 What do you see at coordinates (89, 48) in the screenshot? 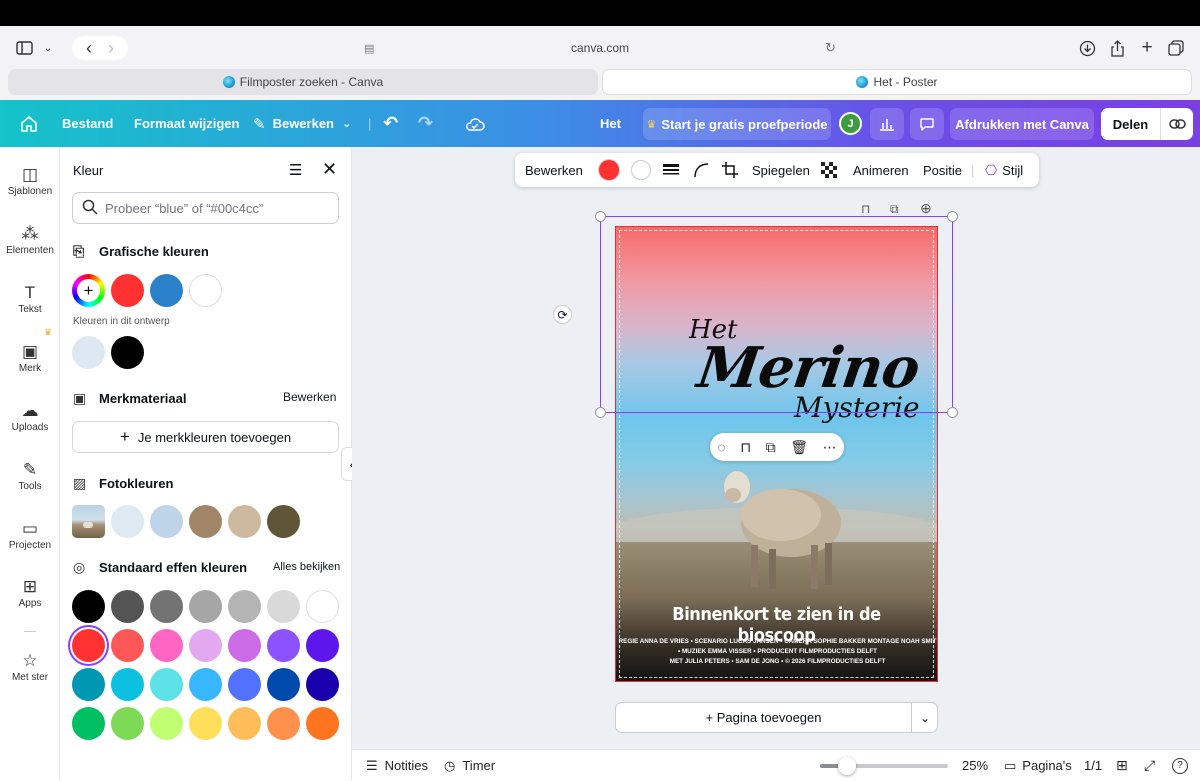
I see `back-icon: ‹` at bounding box center [89, 48].